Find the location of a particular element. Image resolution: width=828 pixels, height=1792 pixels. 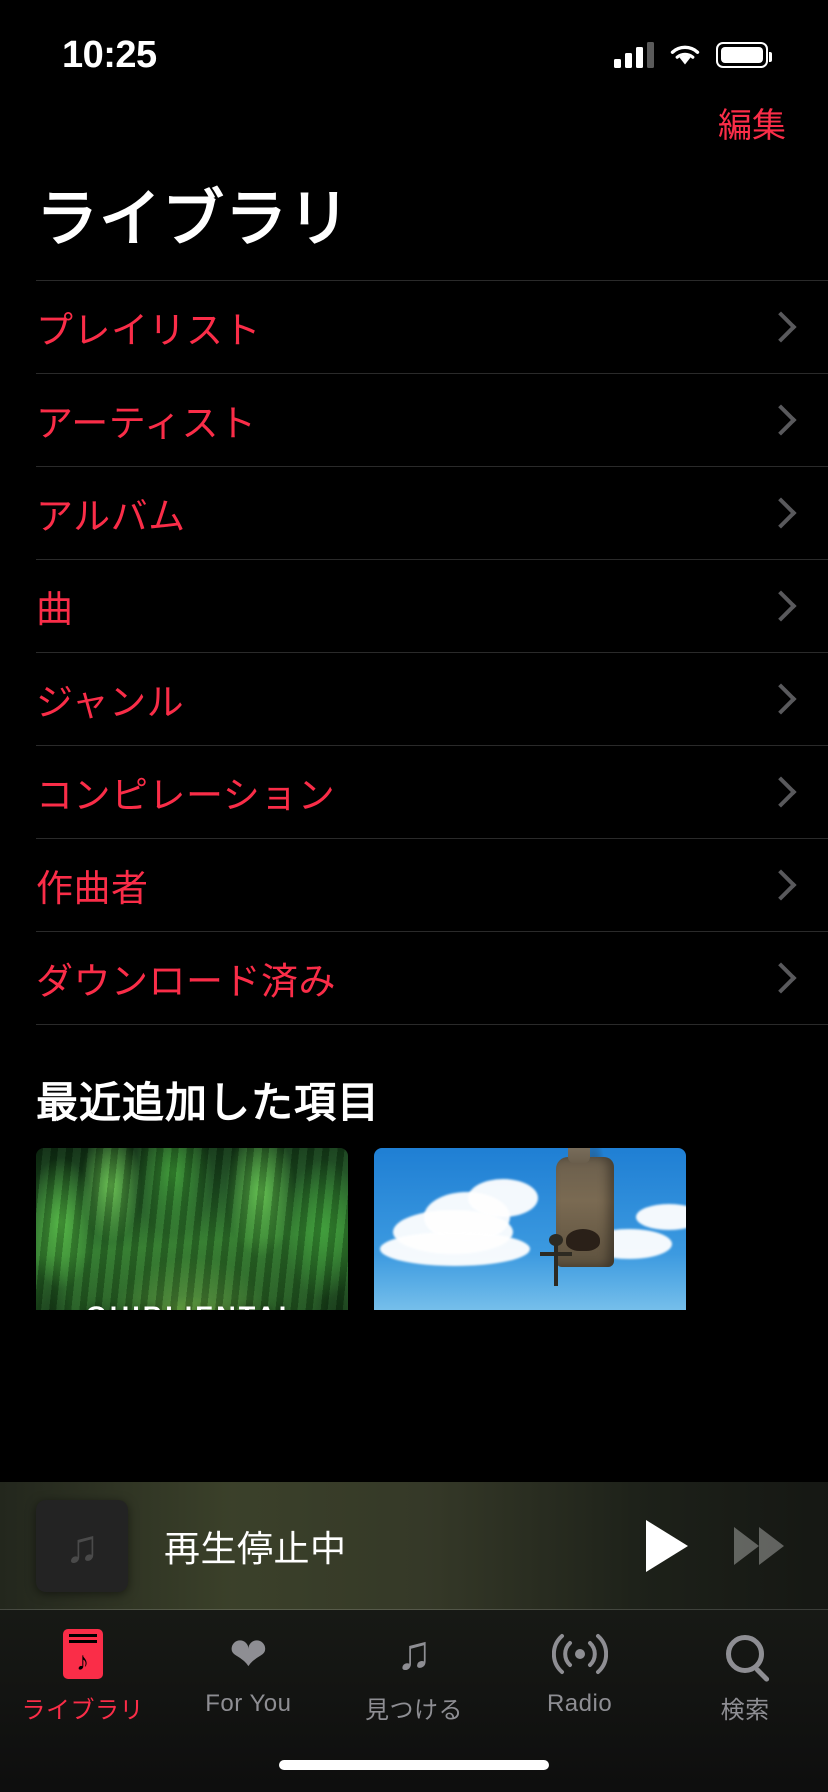

fast-forward-icon is located at coordinates (759, 1545).